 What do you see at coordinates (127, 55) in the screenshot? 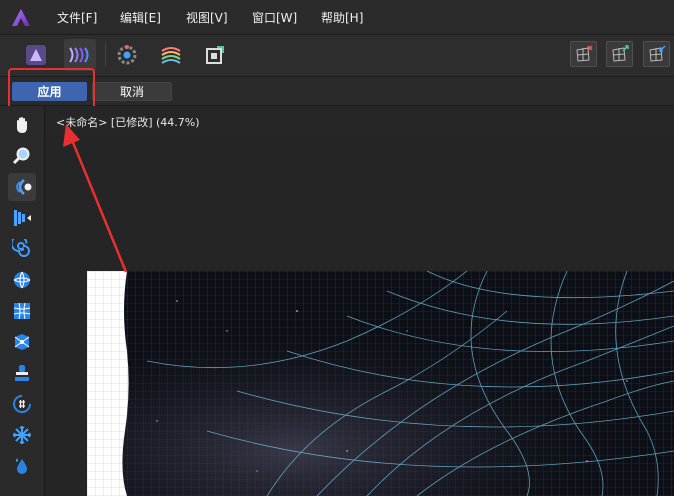
I see `develop-persona-icon` at bounding box center [127, 55].